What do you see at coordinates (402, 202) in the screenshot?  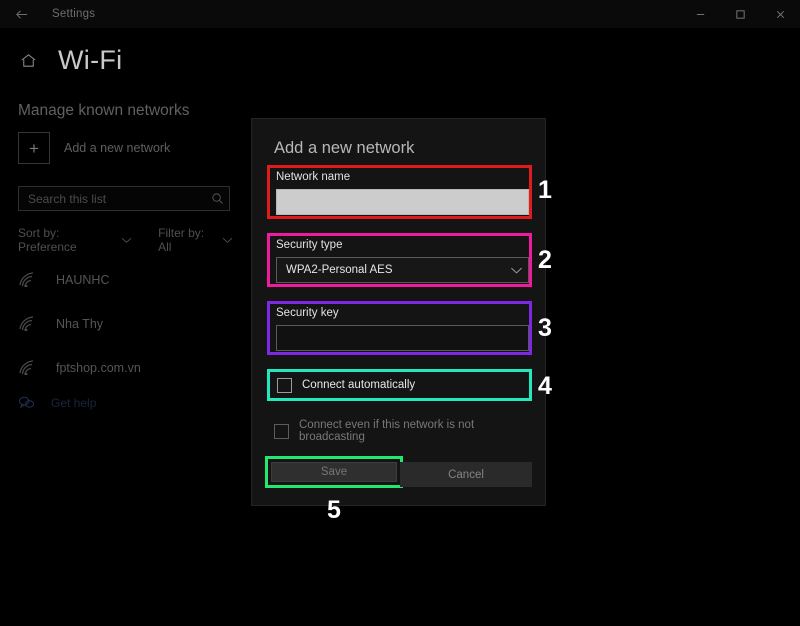 I see `network-name-input` at bounding box center [402, 202].